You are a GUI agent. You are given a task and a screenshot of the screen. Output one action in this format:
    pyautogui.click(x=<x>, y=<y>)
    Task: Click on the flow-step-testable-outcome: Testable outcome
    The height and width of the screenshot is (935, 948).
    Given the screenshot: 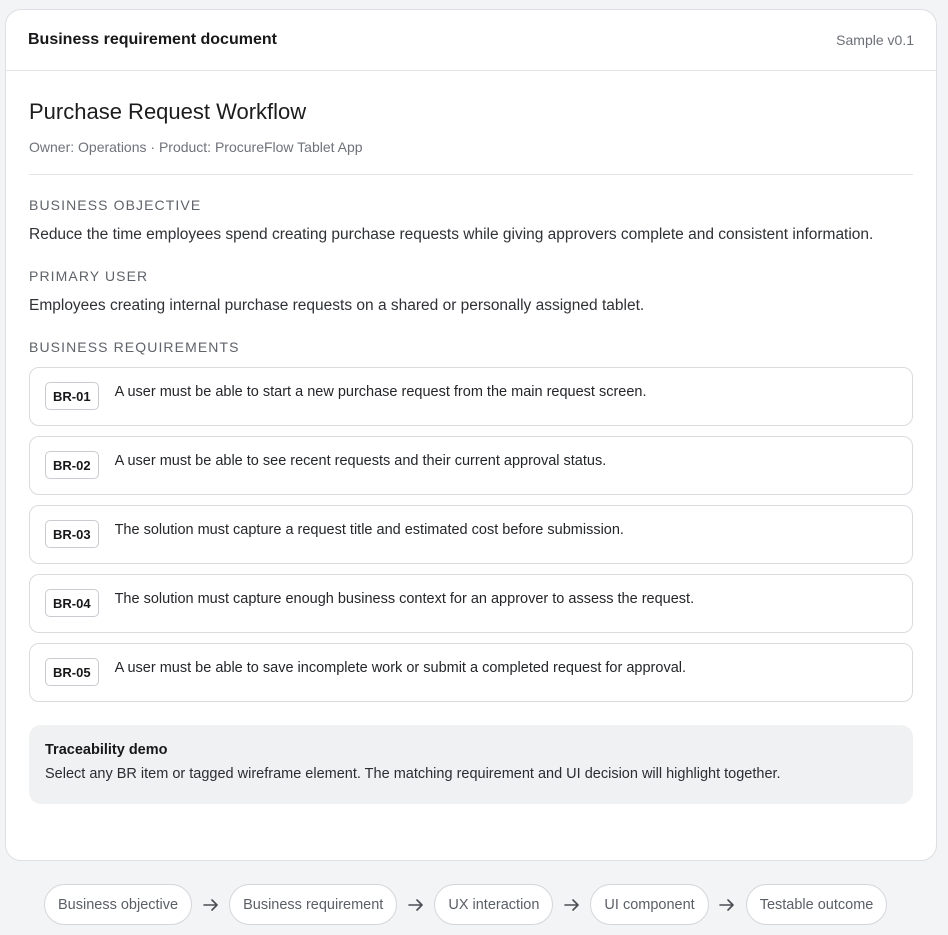 What is the action you would take?
    pyautogui.click(x=816, y=904)
    